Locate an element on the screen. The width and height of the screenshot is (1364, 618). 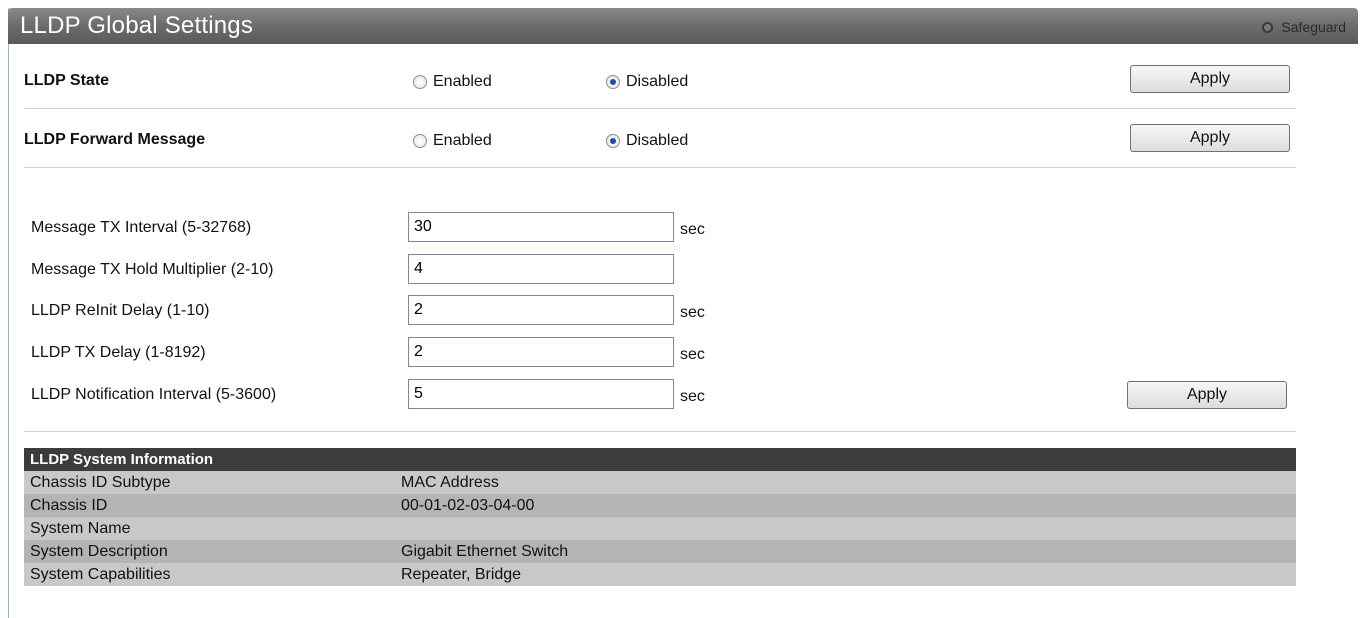
lldp-forward-apply-button: Apply is located at coordinates (1210, 138).